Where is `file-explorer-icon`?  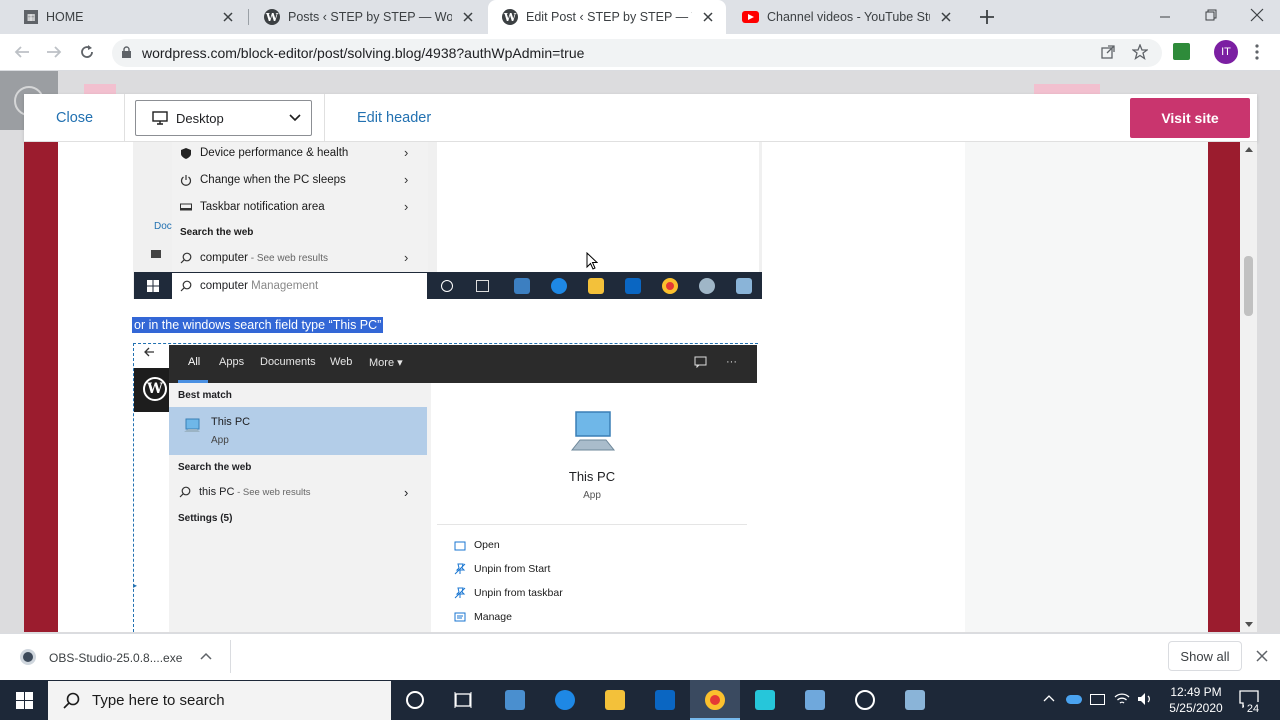 file-explorer-icon is located at coordinates (615, 700).